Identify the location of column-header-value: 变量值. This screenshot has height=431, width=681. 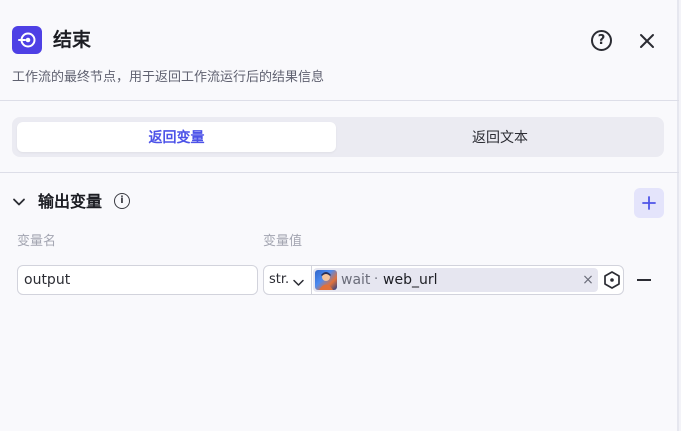
(283, 241).